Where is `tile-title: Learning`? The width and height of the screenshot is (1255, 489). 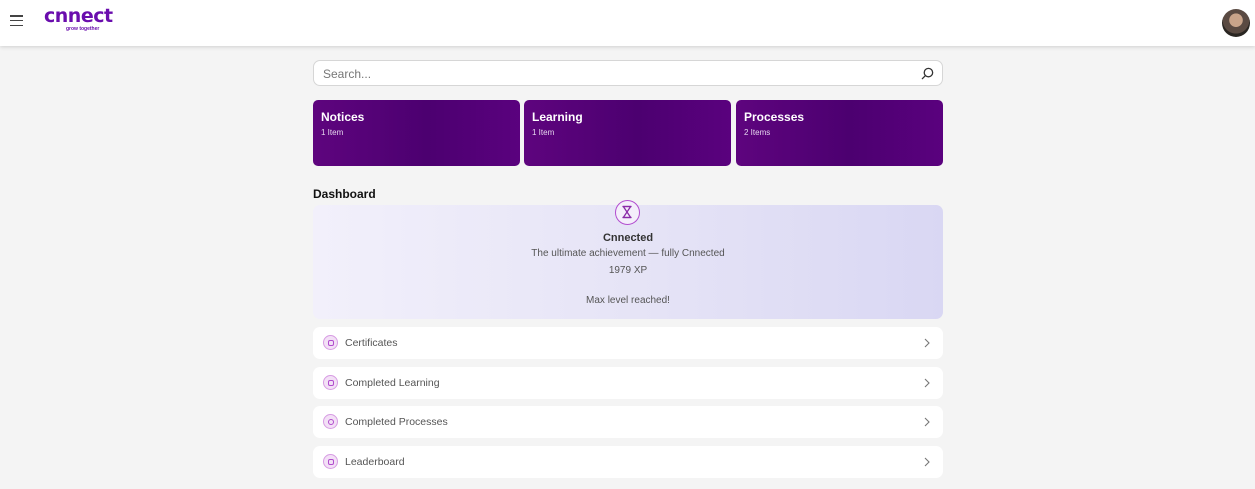
tile-title: Learning is located at coordinates (557, 117).